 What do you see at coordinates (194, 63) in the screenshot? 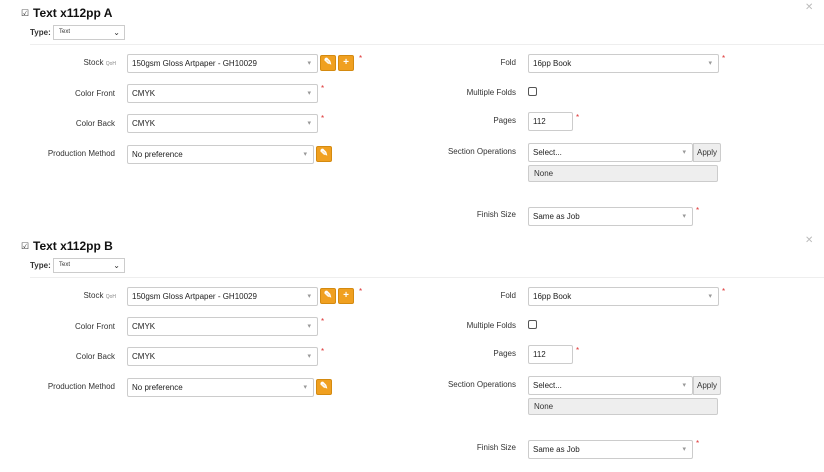
I see `stock-select-value: 150gsm Gloss Artpaper - GH10029` at bounding box center [194, 63].